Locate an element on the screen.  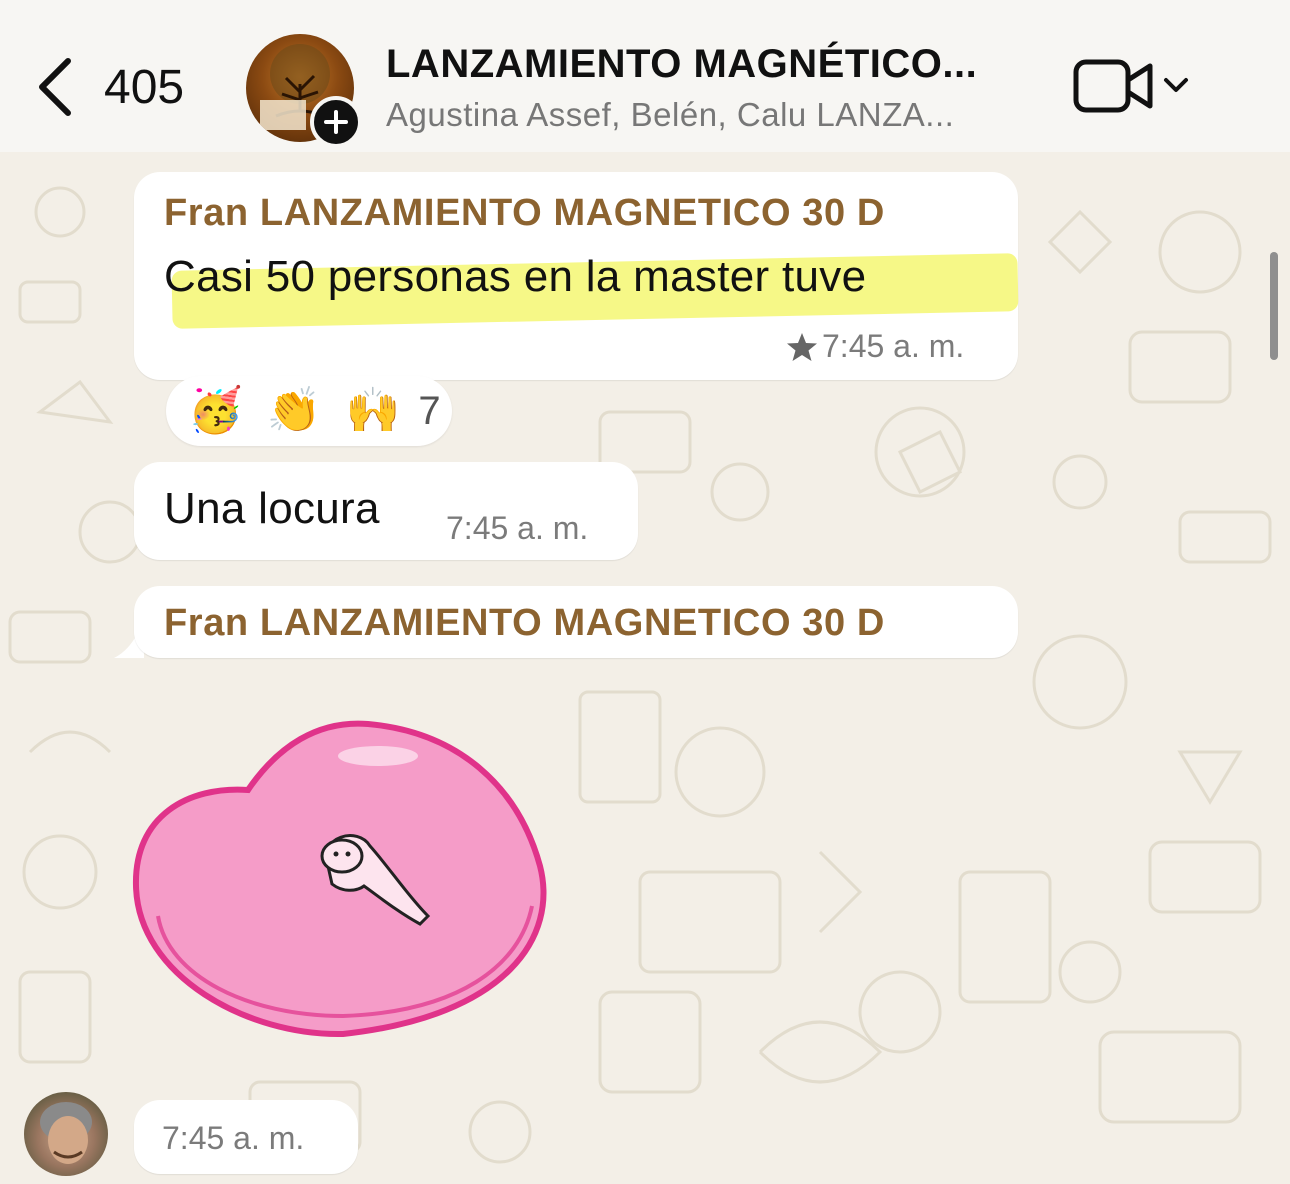
user-photo-icon is located at coordinates (66, 1133).